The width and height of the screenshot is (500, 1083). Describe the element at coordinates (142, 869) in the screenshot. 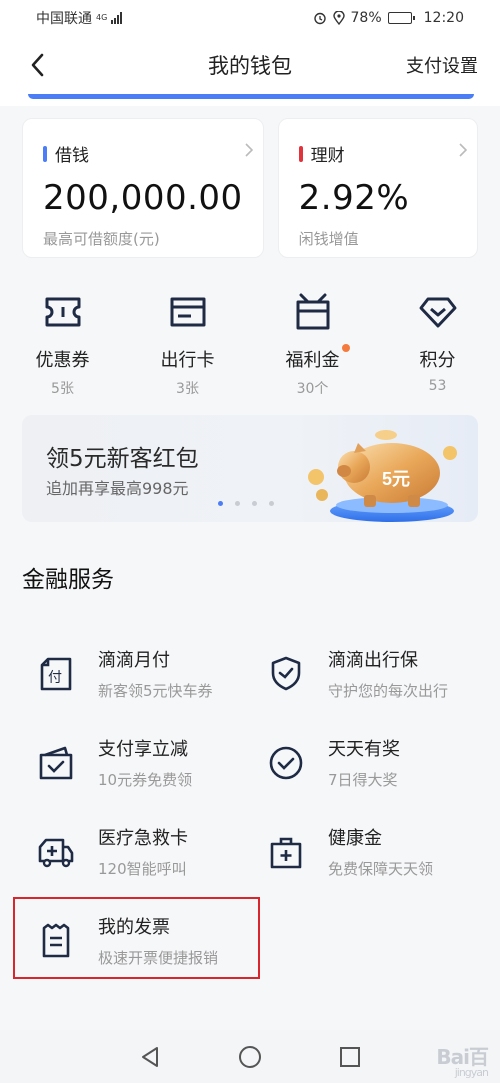

I see `emergency-card-subtitle: 120智能呼叫` at that location.